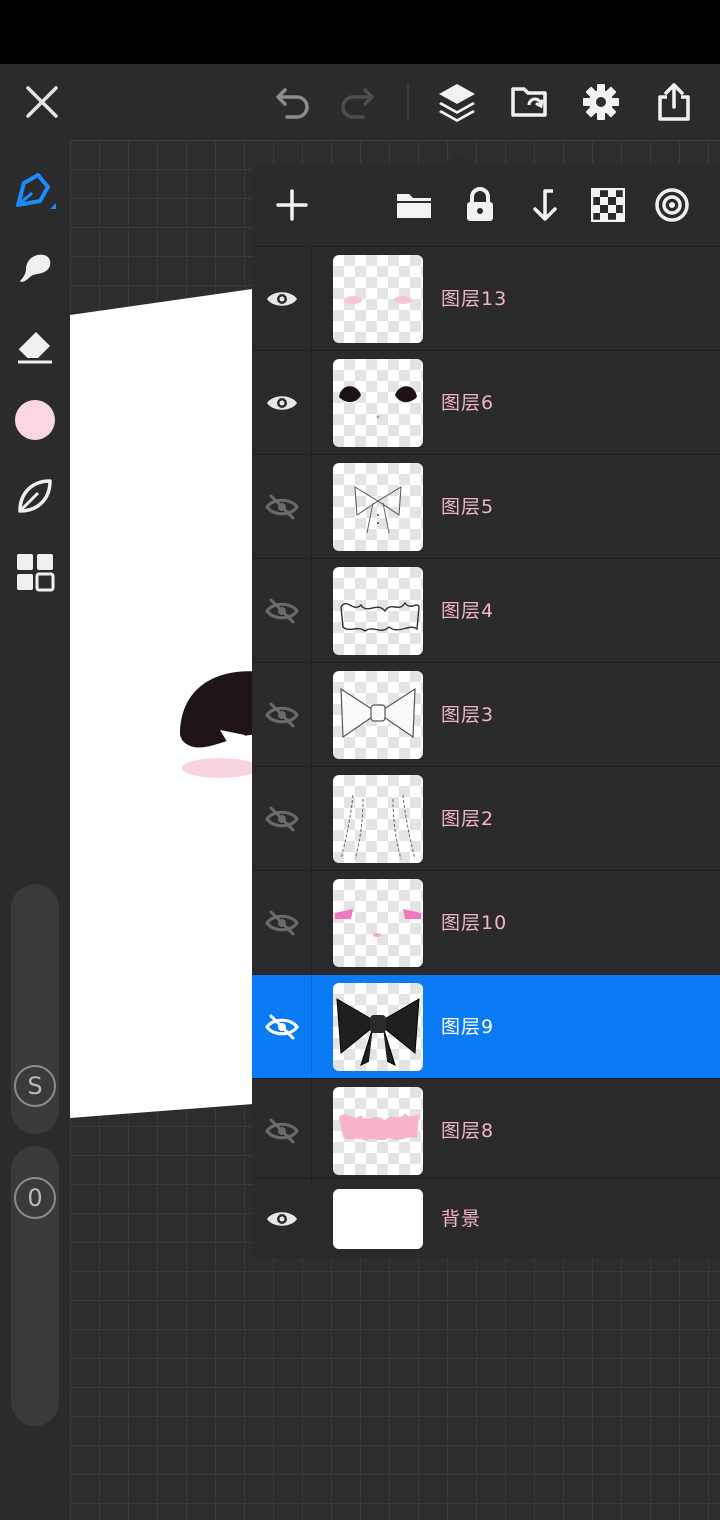  I want to click on smudge-tool-button, so click(35, 268).